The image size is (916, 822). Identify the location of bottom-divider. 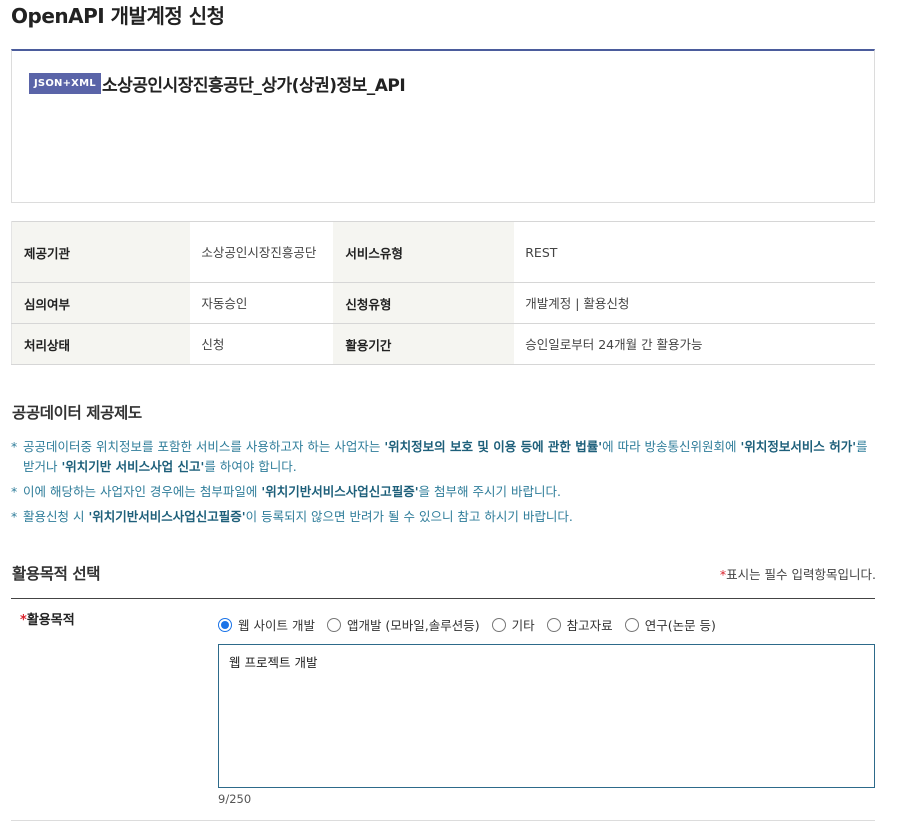
(443, 820).